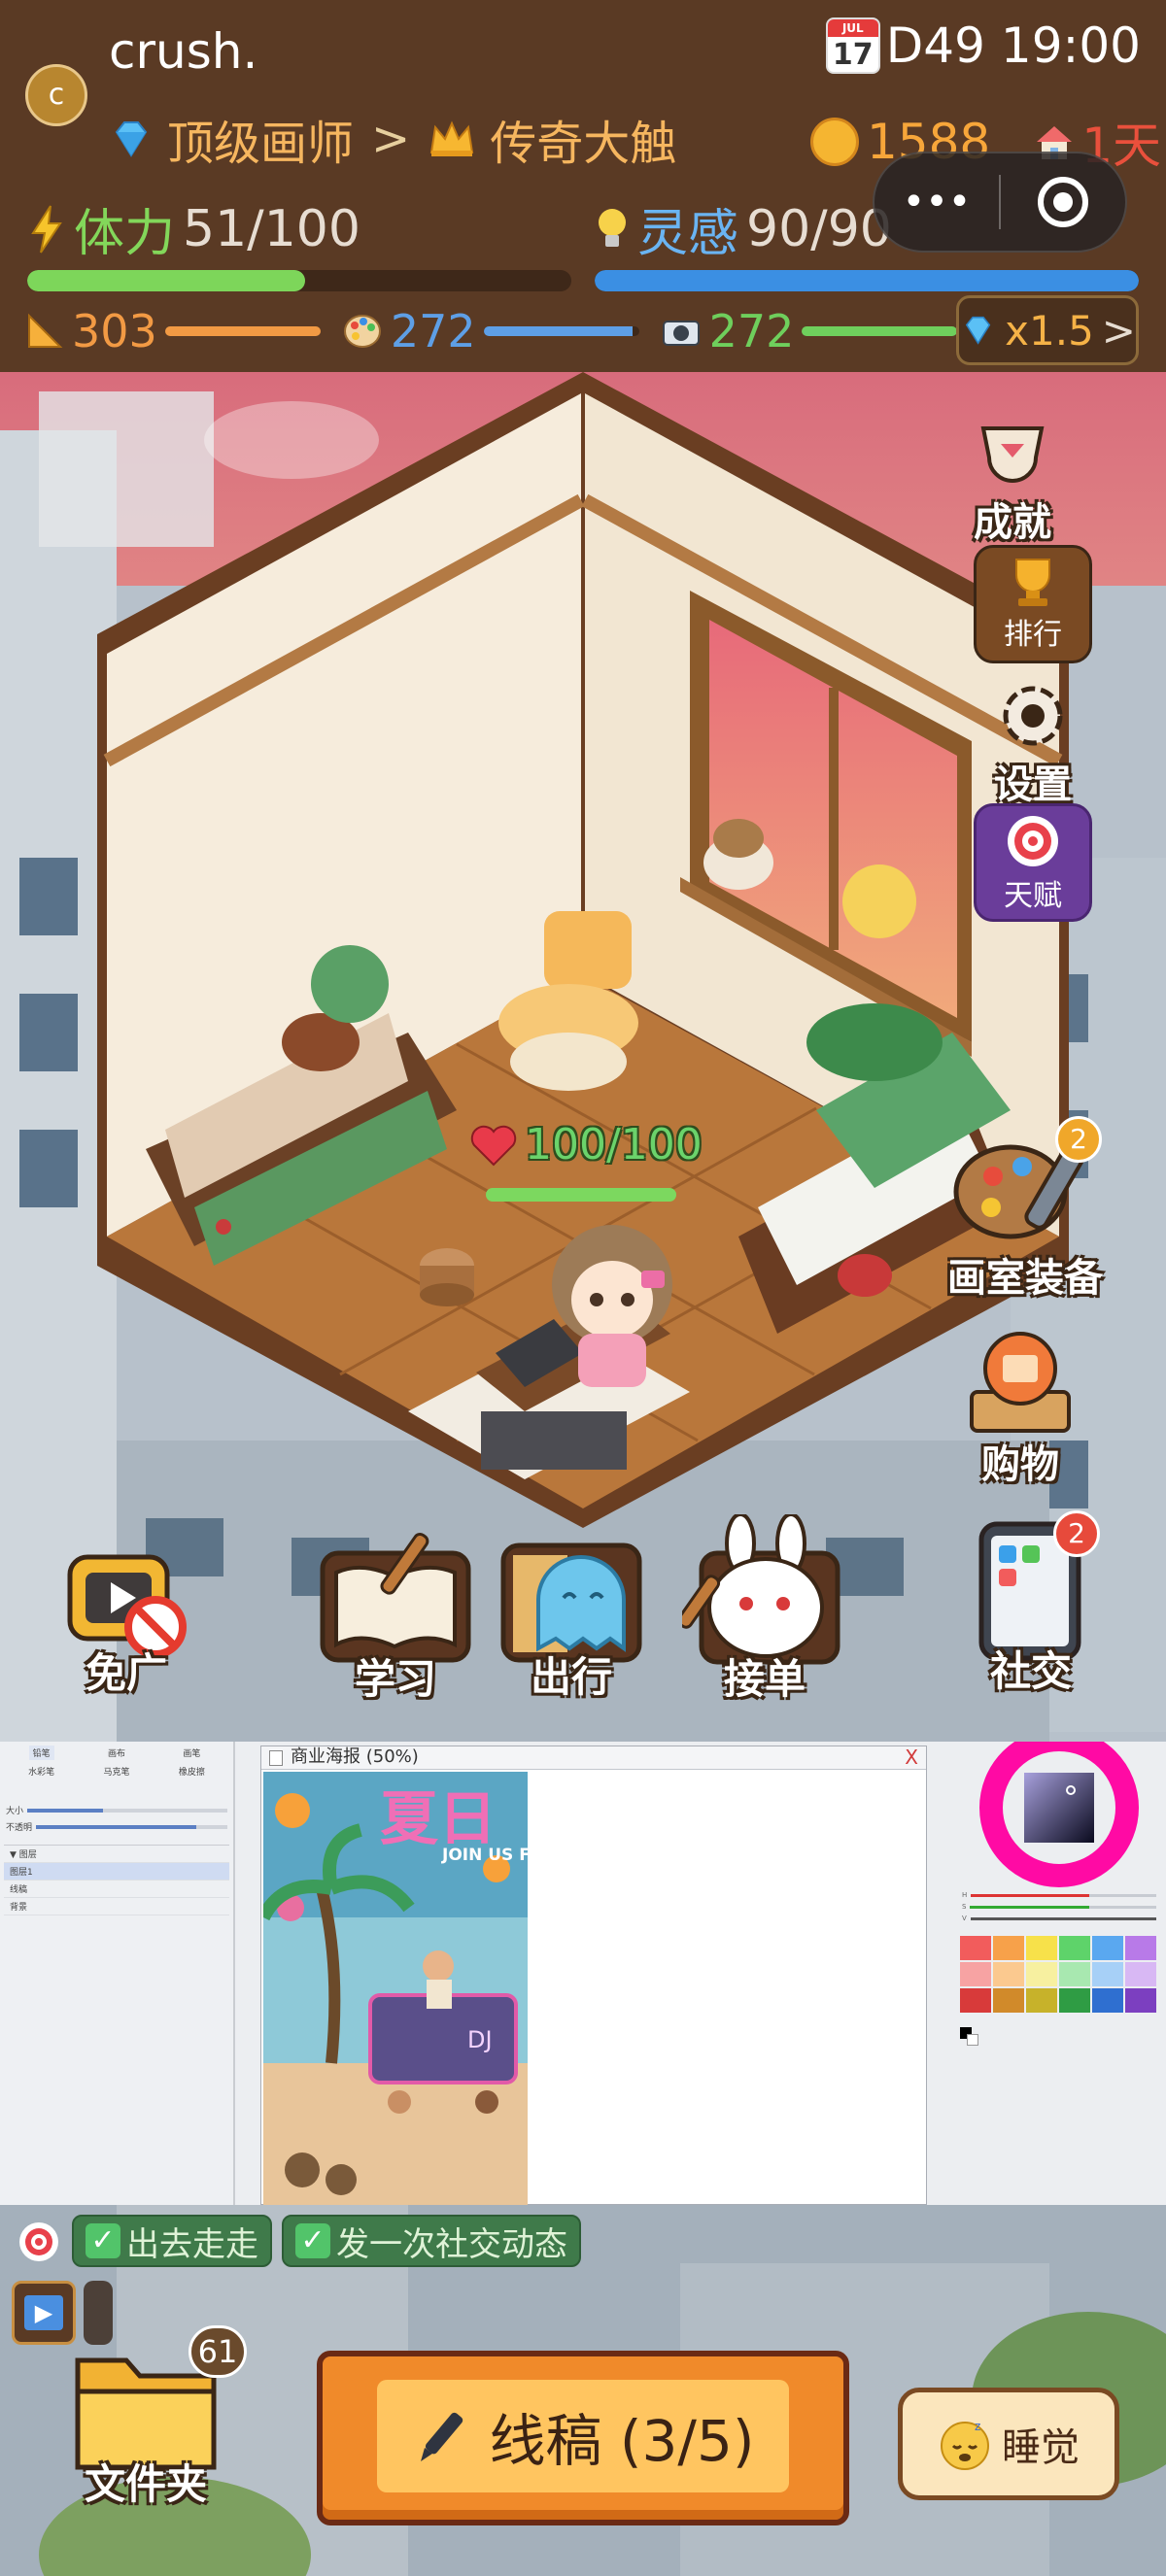  I want to click on crown-icon, so click(452, 138).